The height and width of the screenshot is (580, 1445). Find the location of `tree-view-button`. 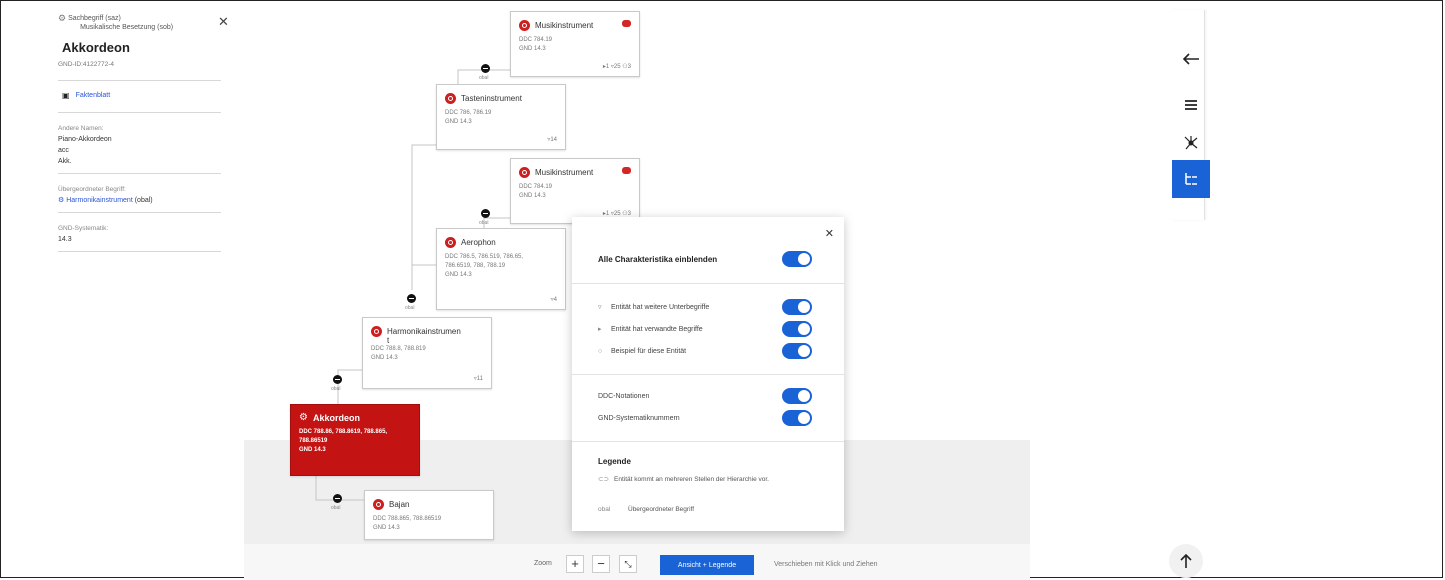

tree-view-button is located at coordinates (1191, 179).